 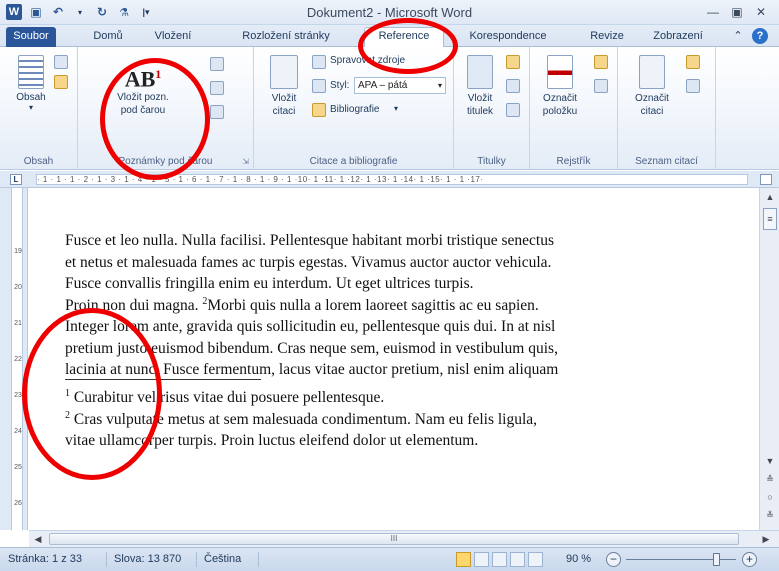 I want to click on scroll-thumb: ≡, so click(x=770, y=219).